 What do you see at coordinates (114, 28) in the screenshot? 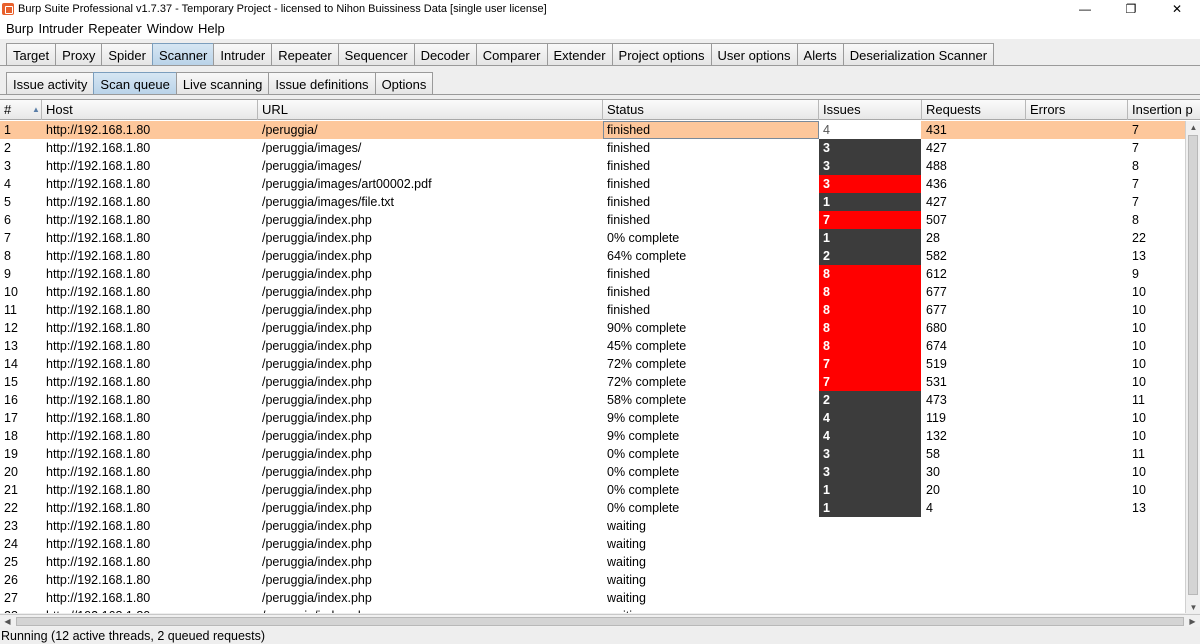
I see `menu-repeater: Repeater` at bounding box center [114, 28].